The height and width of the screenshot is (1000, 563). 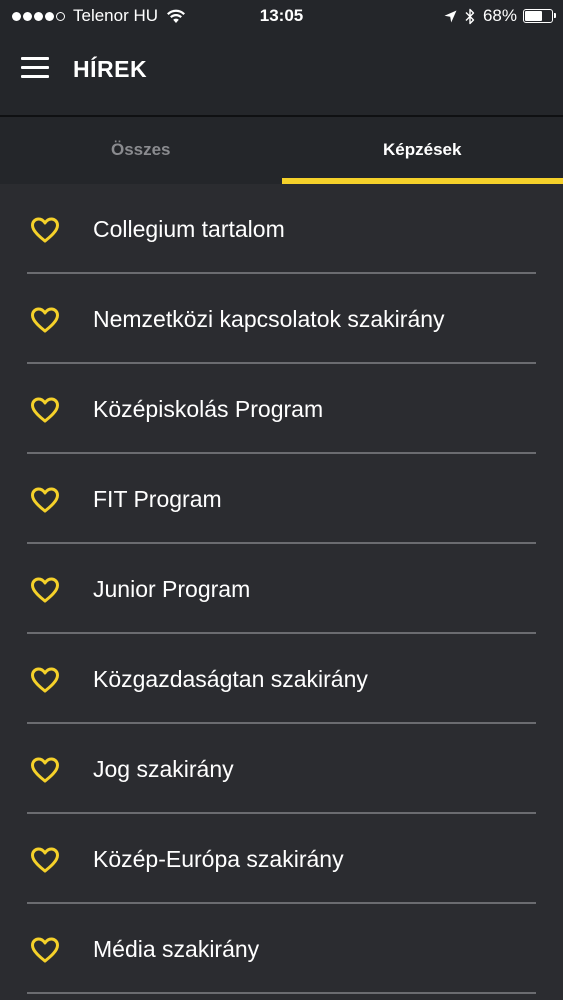 I want to click on list-item-label: Collegium tartalom, so click(x=189, y=229).